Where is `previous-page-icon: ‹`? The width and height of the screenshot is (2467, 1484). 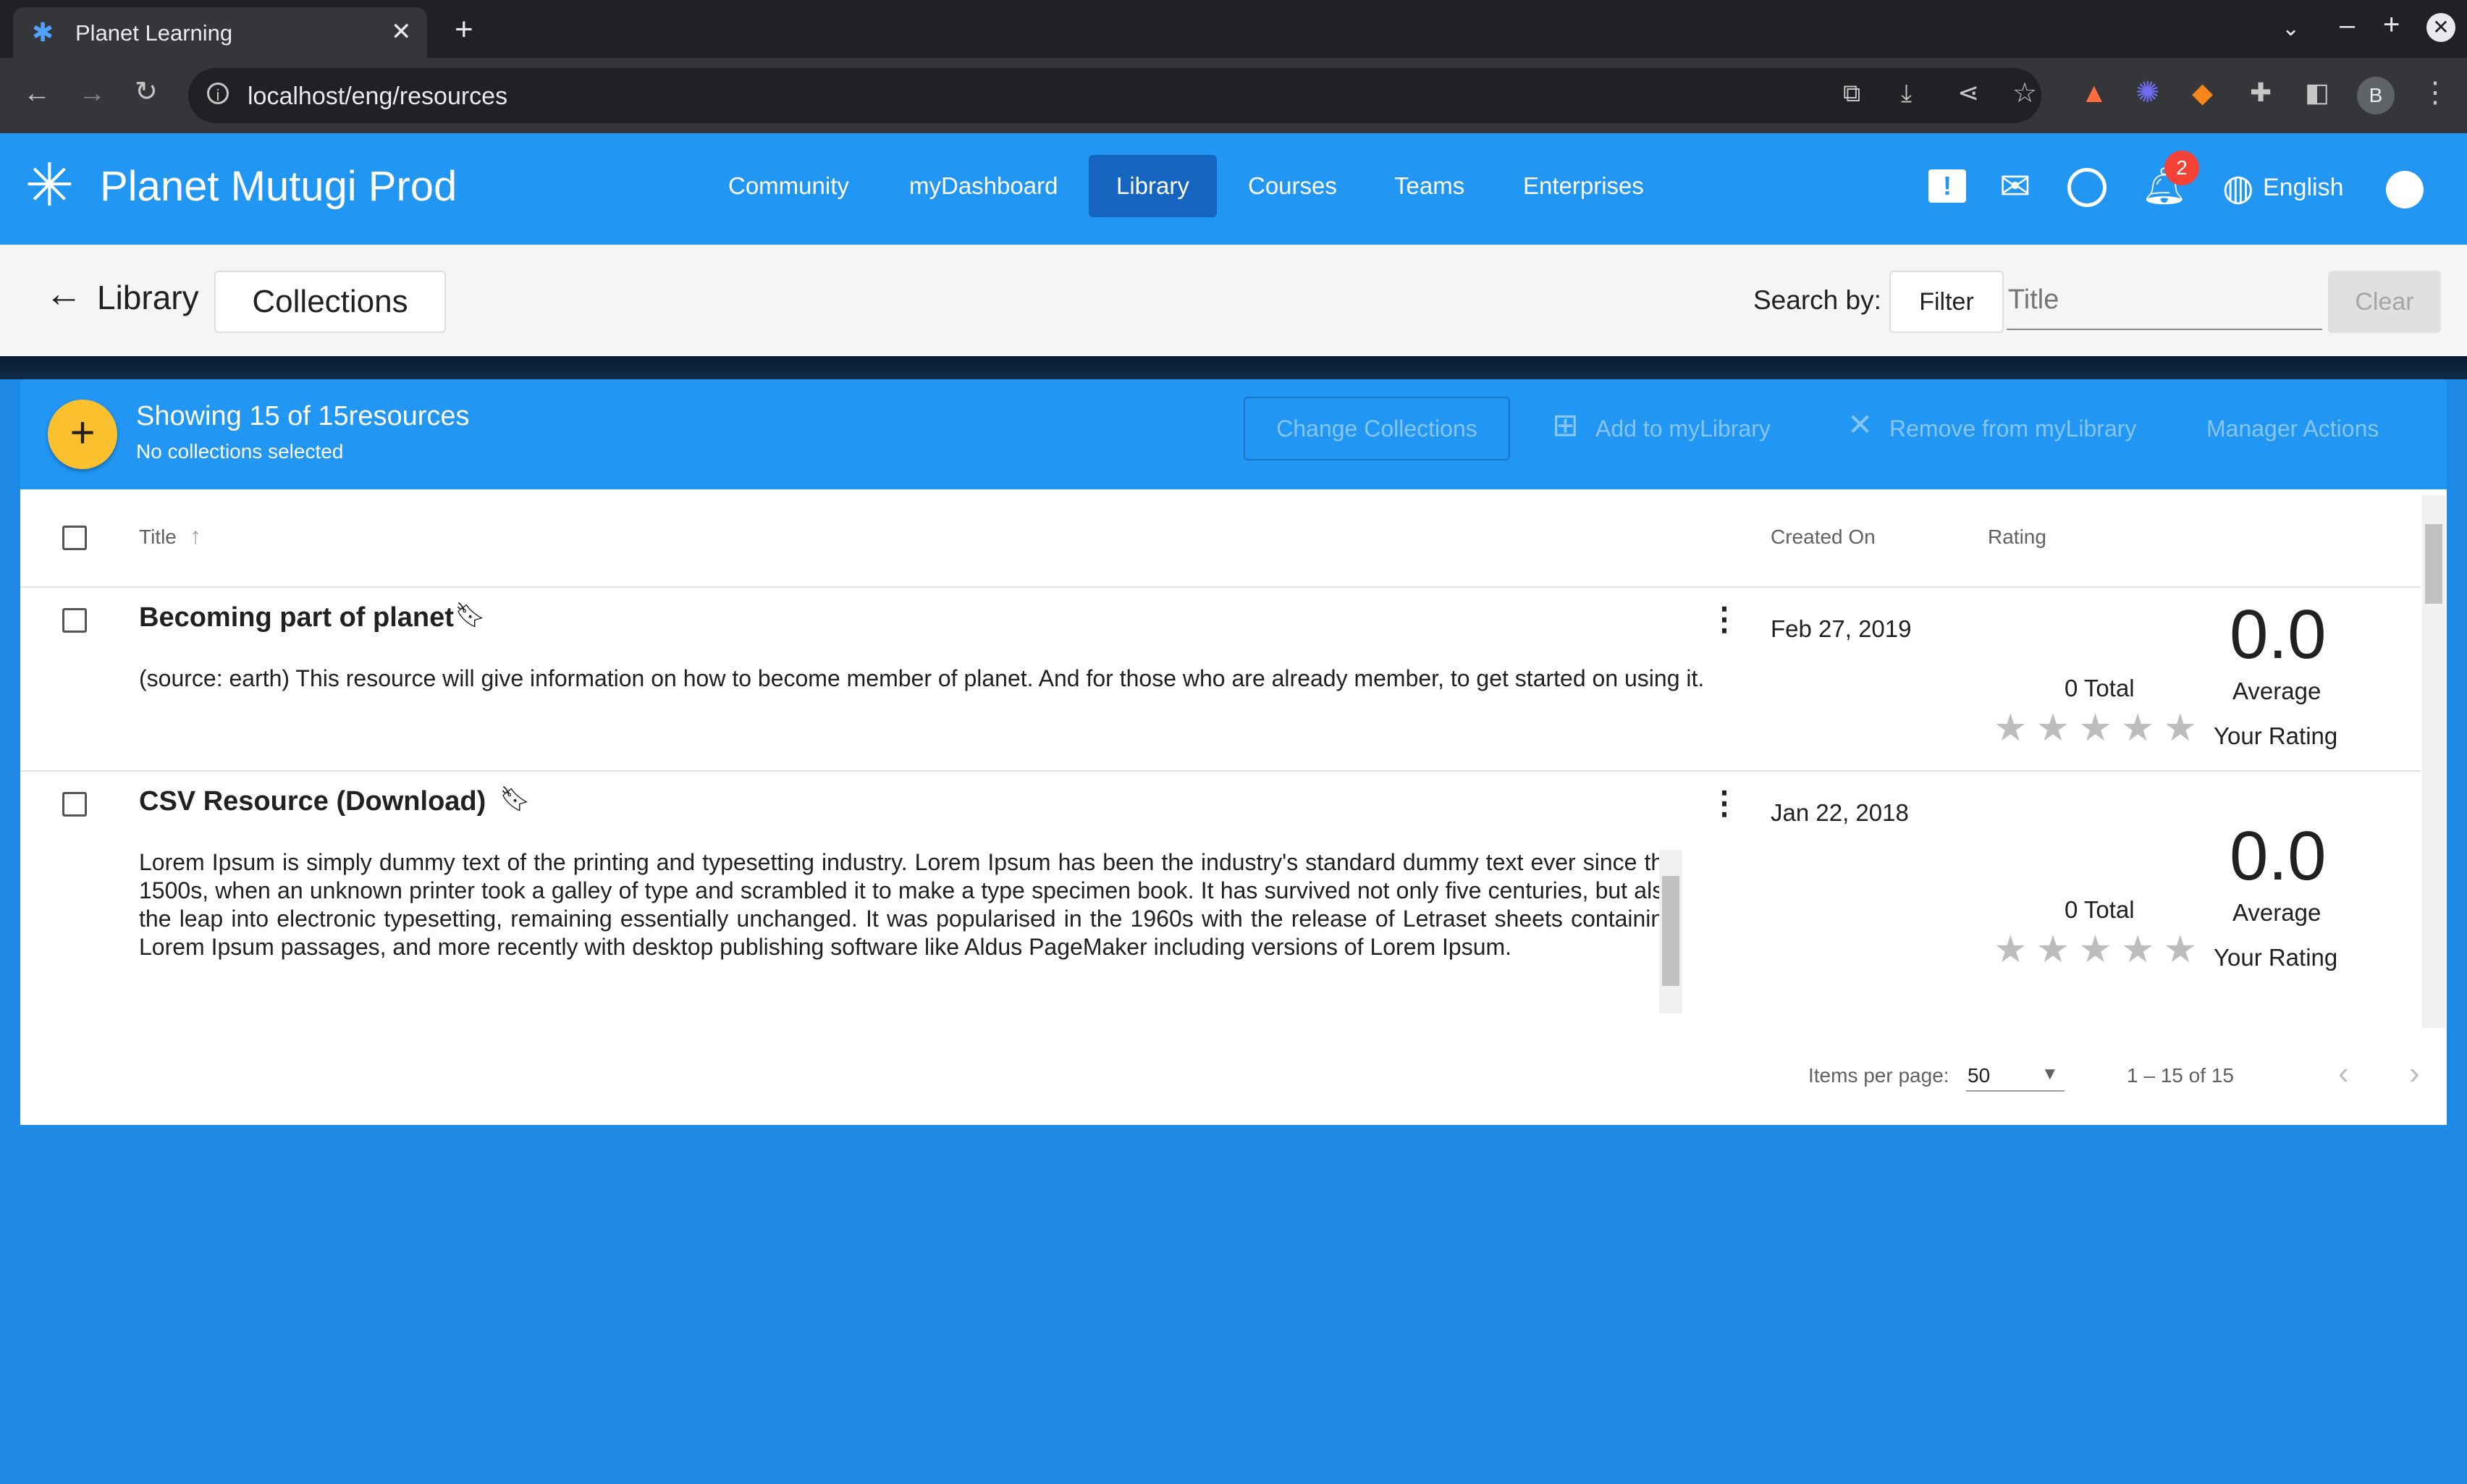
previous-page-icon: ‹ is located at coordinates (2343, 1073).